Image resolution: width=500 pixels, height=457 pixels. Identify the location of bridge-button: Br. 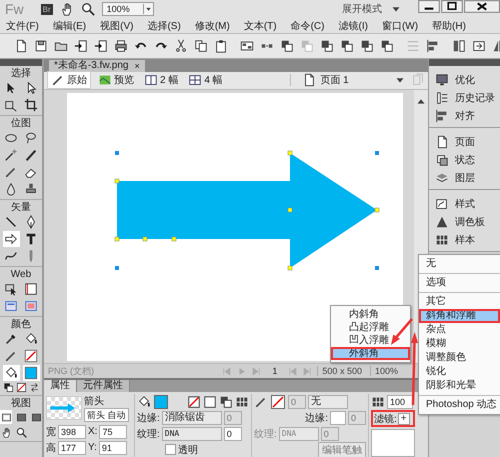
(46, 9).